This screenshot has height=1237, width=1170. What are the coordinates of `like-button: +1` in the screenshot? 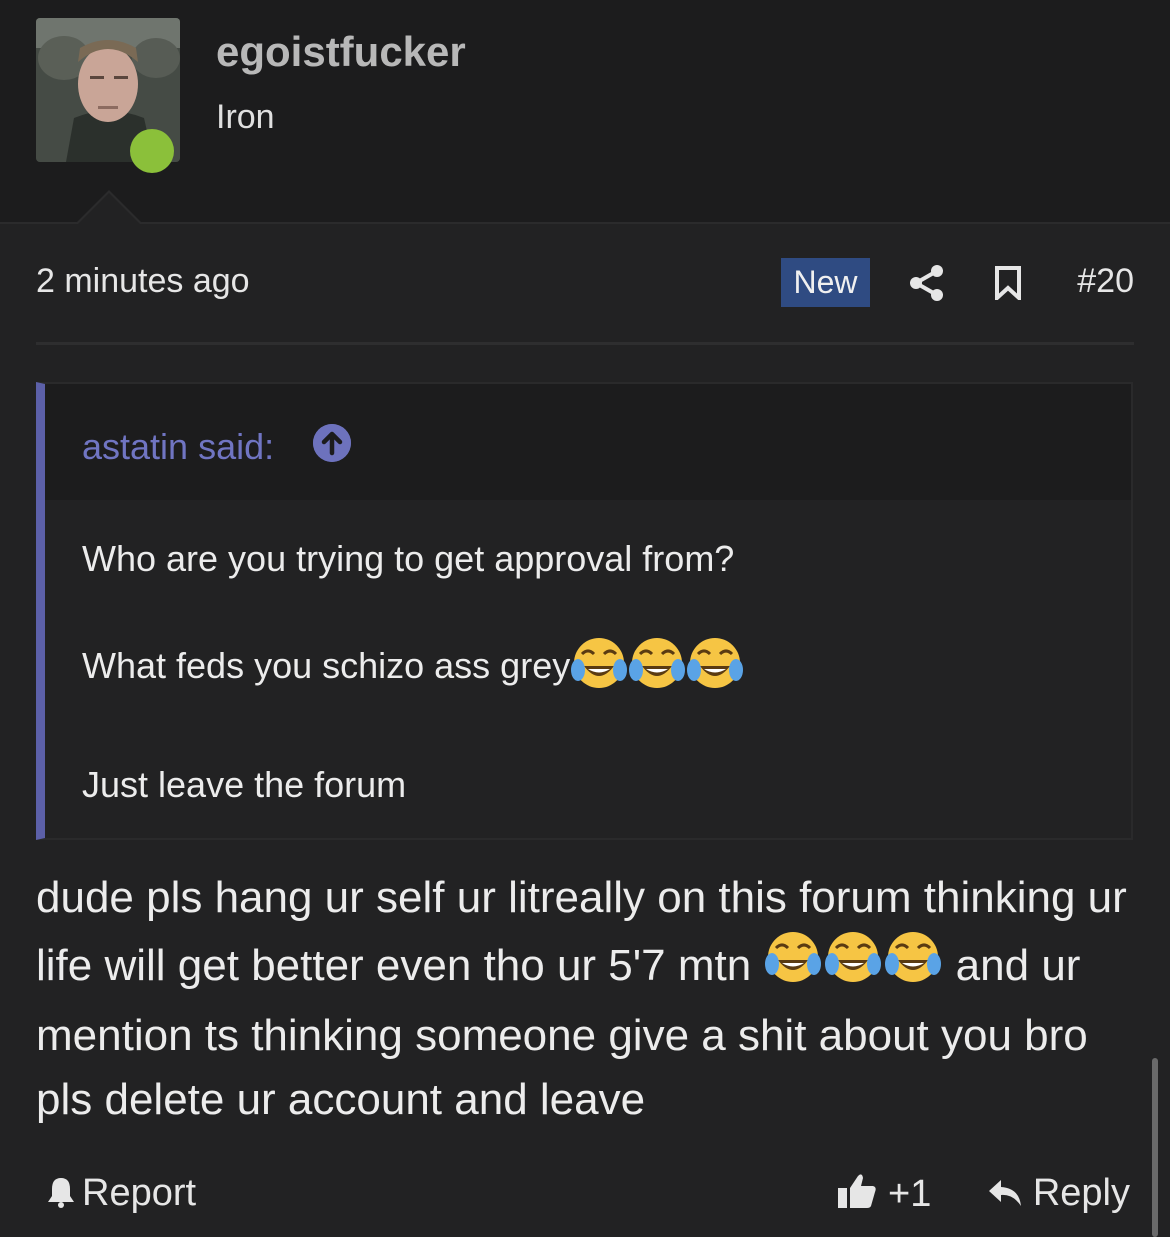 It's located at (883, 1196).